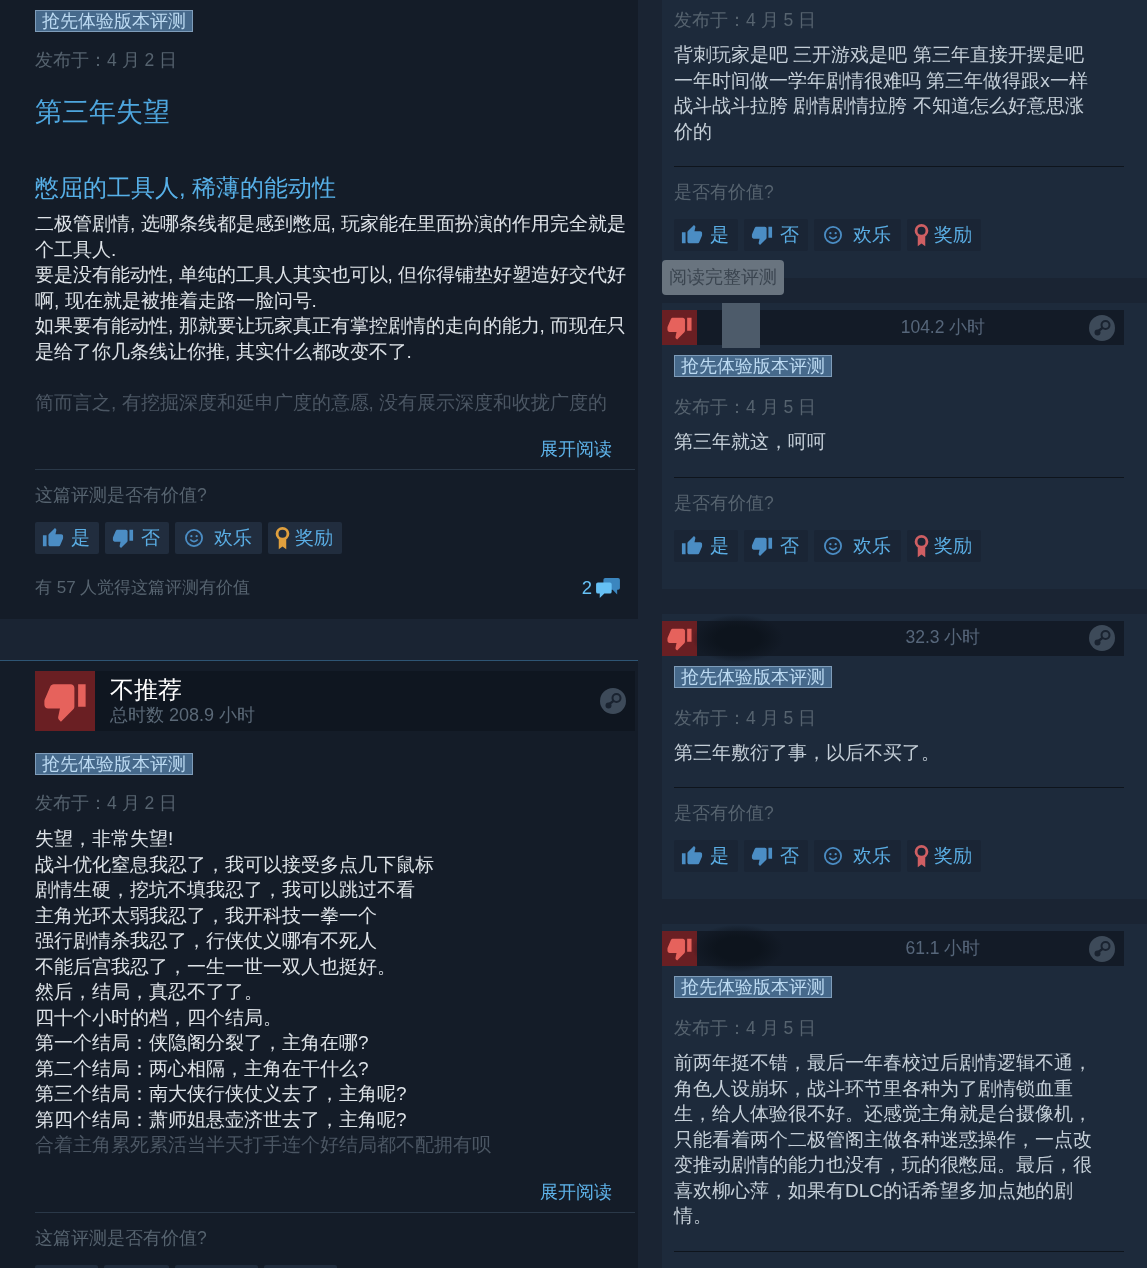  Describe the element at coordinates (263, 1145) in the screenshot. I see `faded-text: 合着主角累死累活当半天打手连个好结局都不配拥有呗` at that location.